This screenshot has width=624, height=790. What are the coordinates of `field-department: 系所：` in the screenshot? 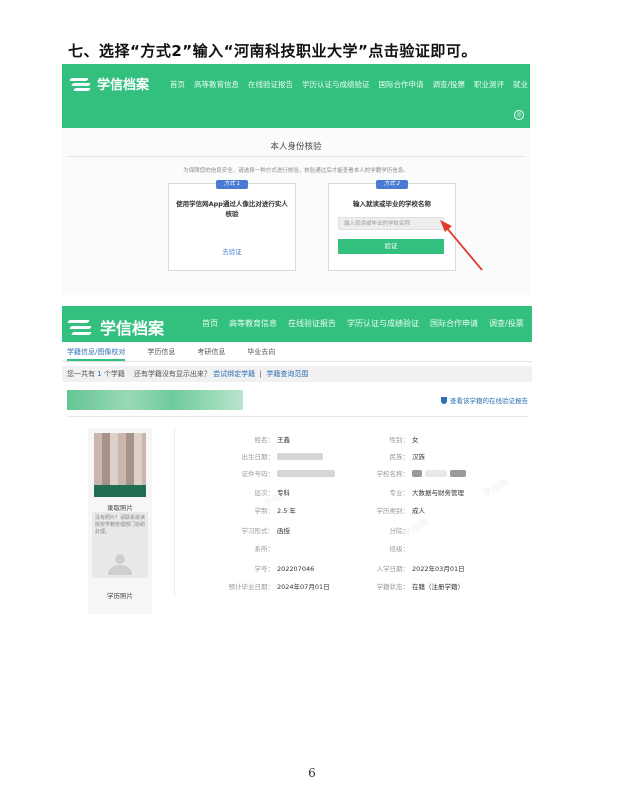 It's located at (225, 548).